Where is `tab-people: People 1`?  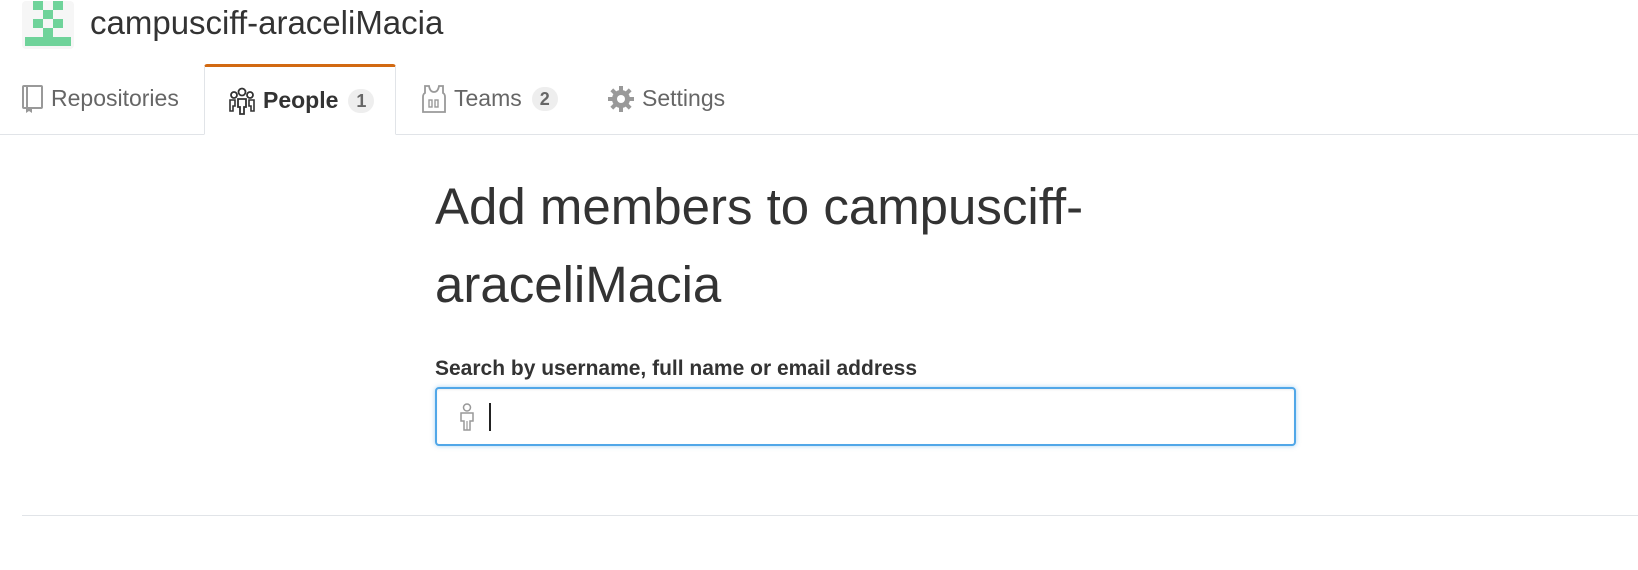 tab-people: People 1 is located at coordinates (300, 99).